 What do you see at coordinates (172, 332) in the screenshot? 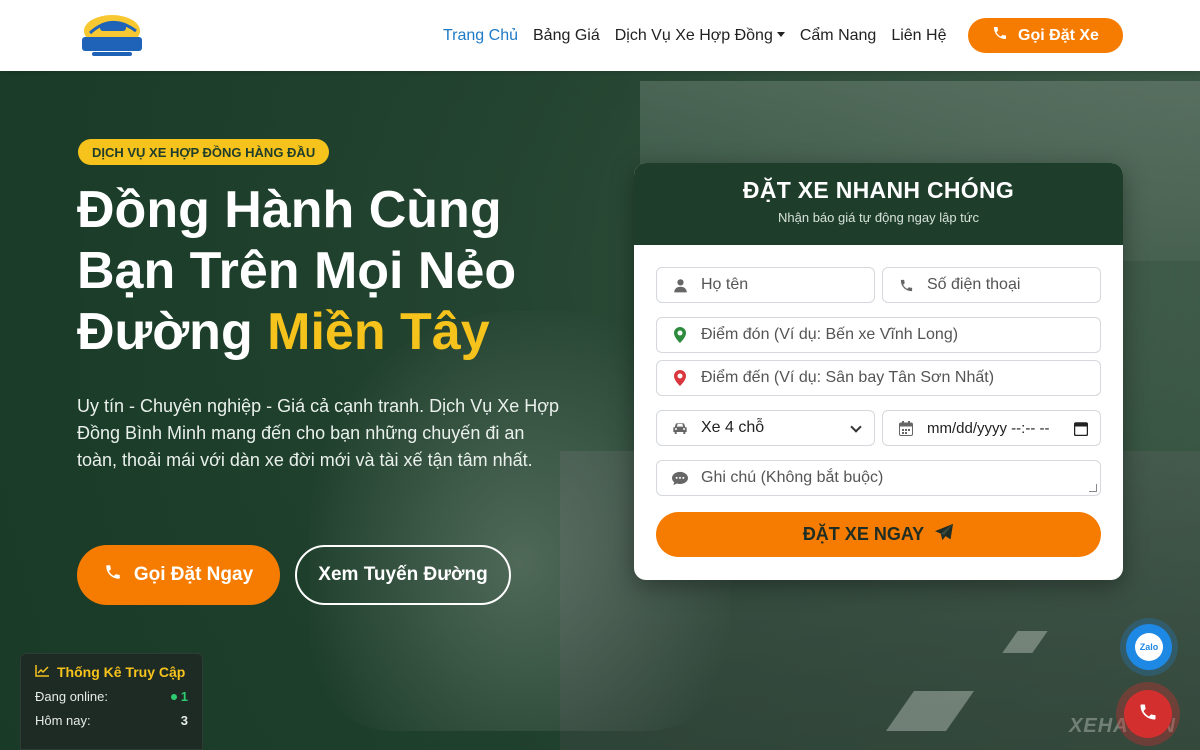
I see `hero-title-plain: Đường` at bounding box center [172, 332].